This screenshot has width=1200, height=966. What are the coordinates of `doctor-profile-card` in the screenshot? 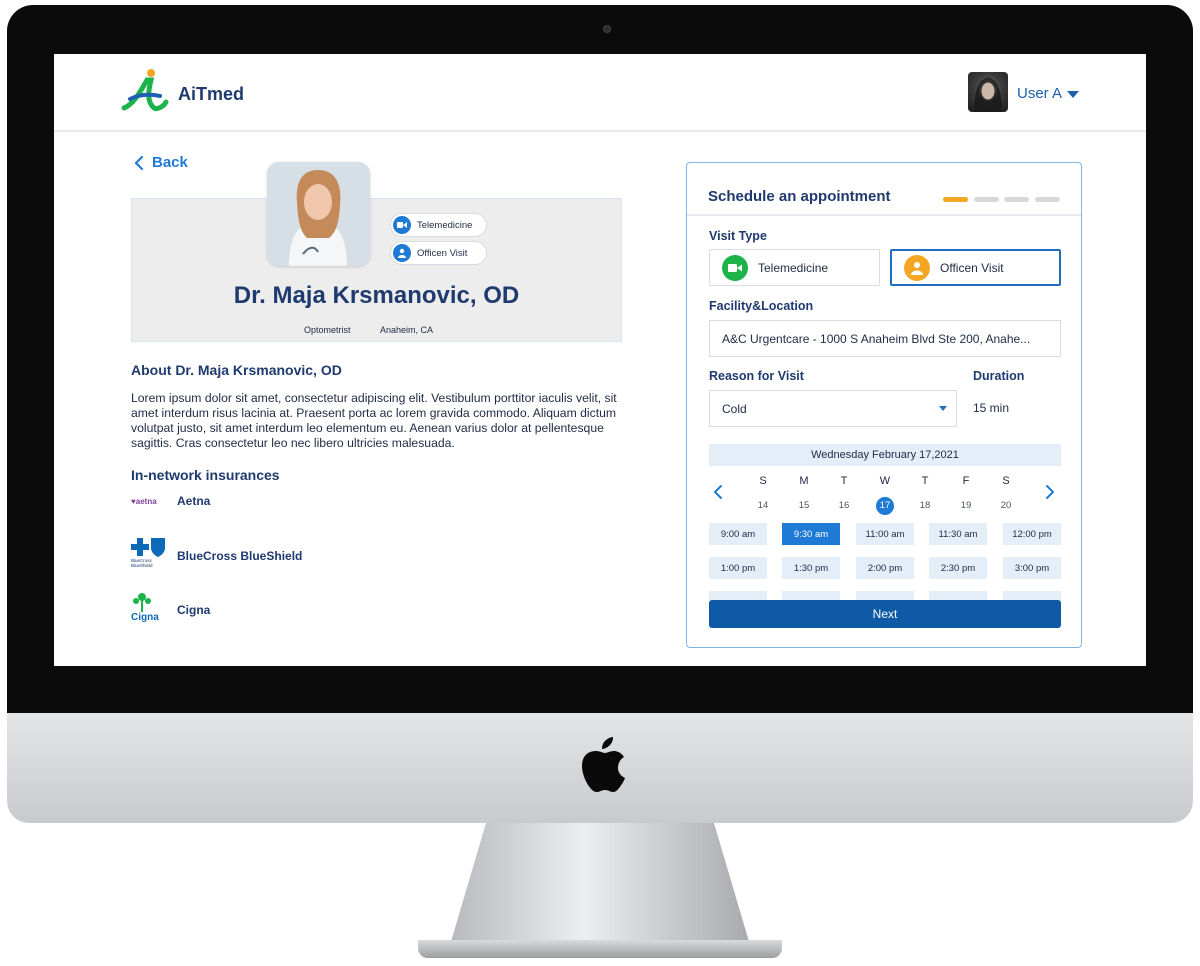 It's located at (376, 270).